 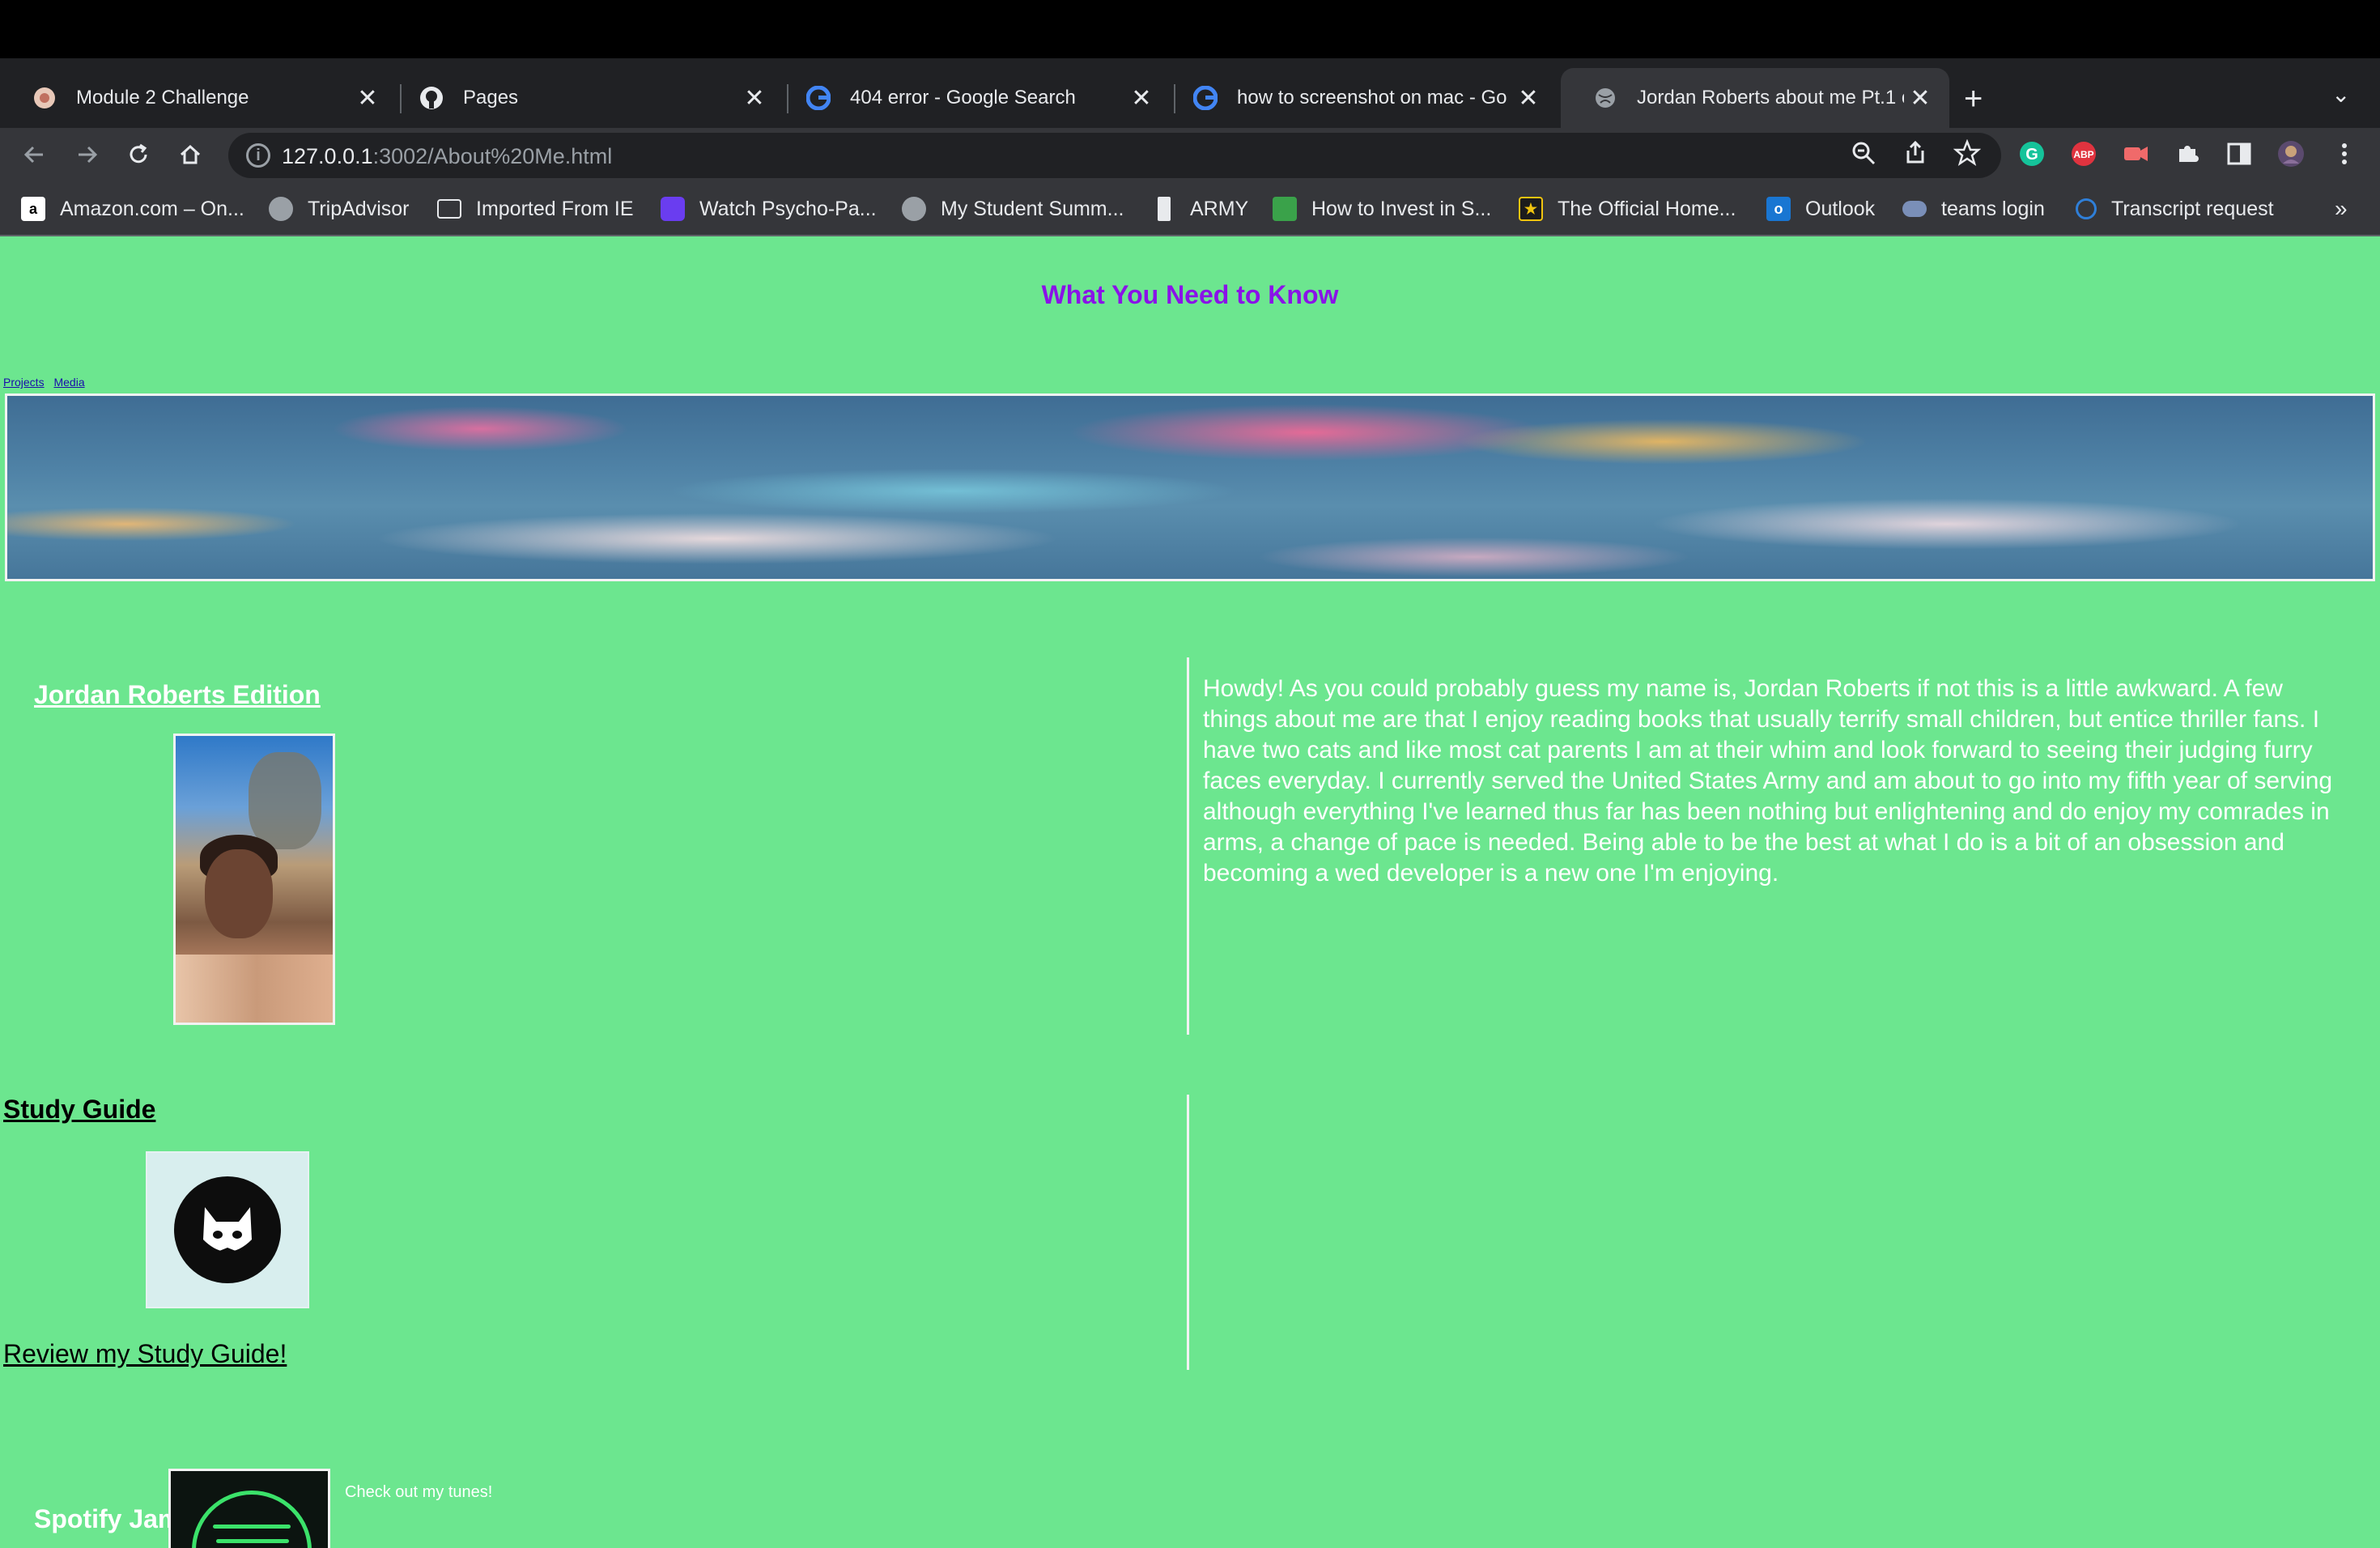 I want to click on bookmark-imported-from-ie: Imported From IE, so click(x=535, y=208).